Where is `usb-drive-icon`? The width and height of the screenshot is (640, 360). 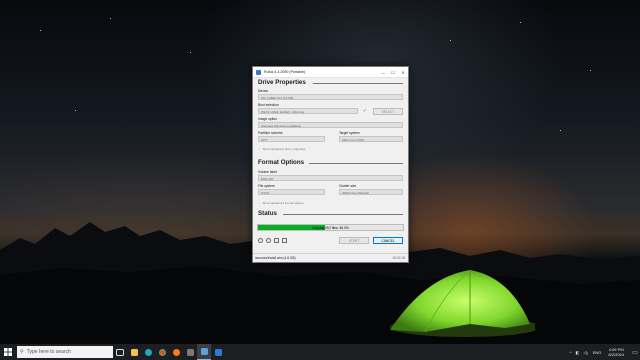 usb-drive-icon is located at coordinates (258, 72).